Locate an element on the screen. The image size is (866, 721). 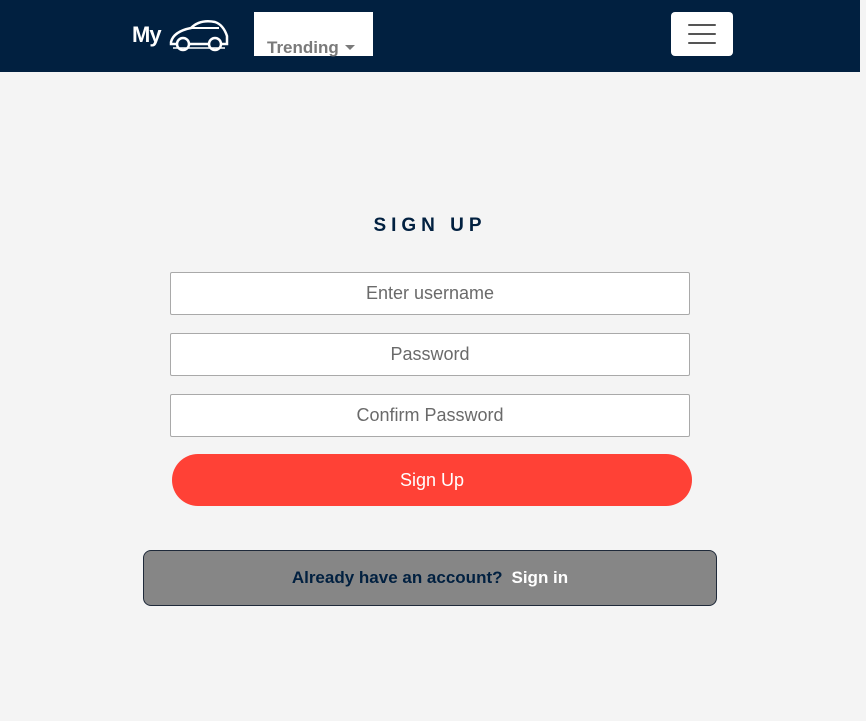
page-title: SIGN UP is located at coordinates (430, 225).